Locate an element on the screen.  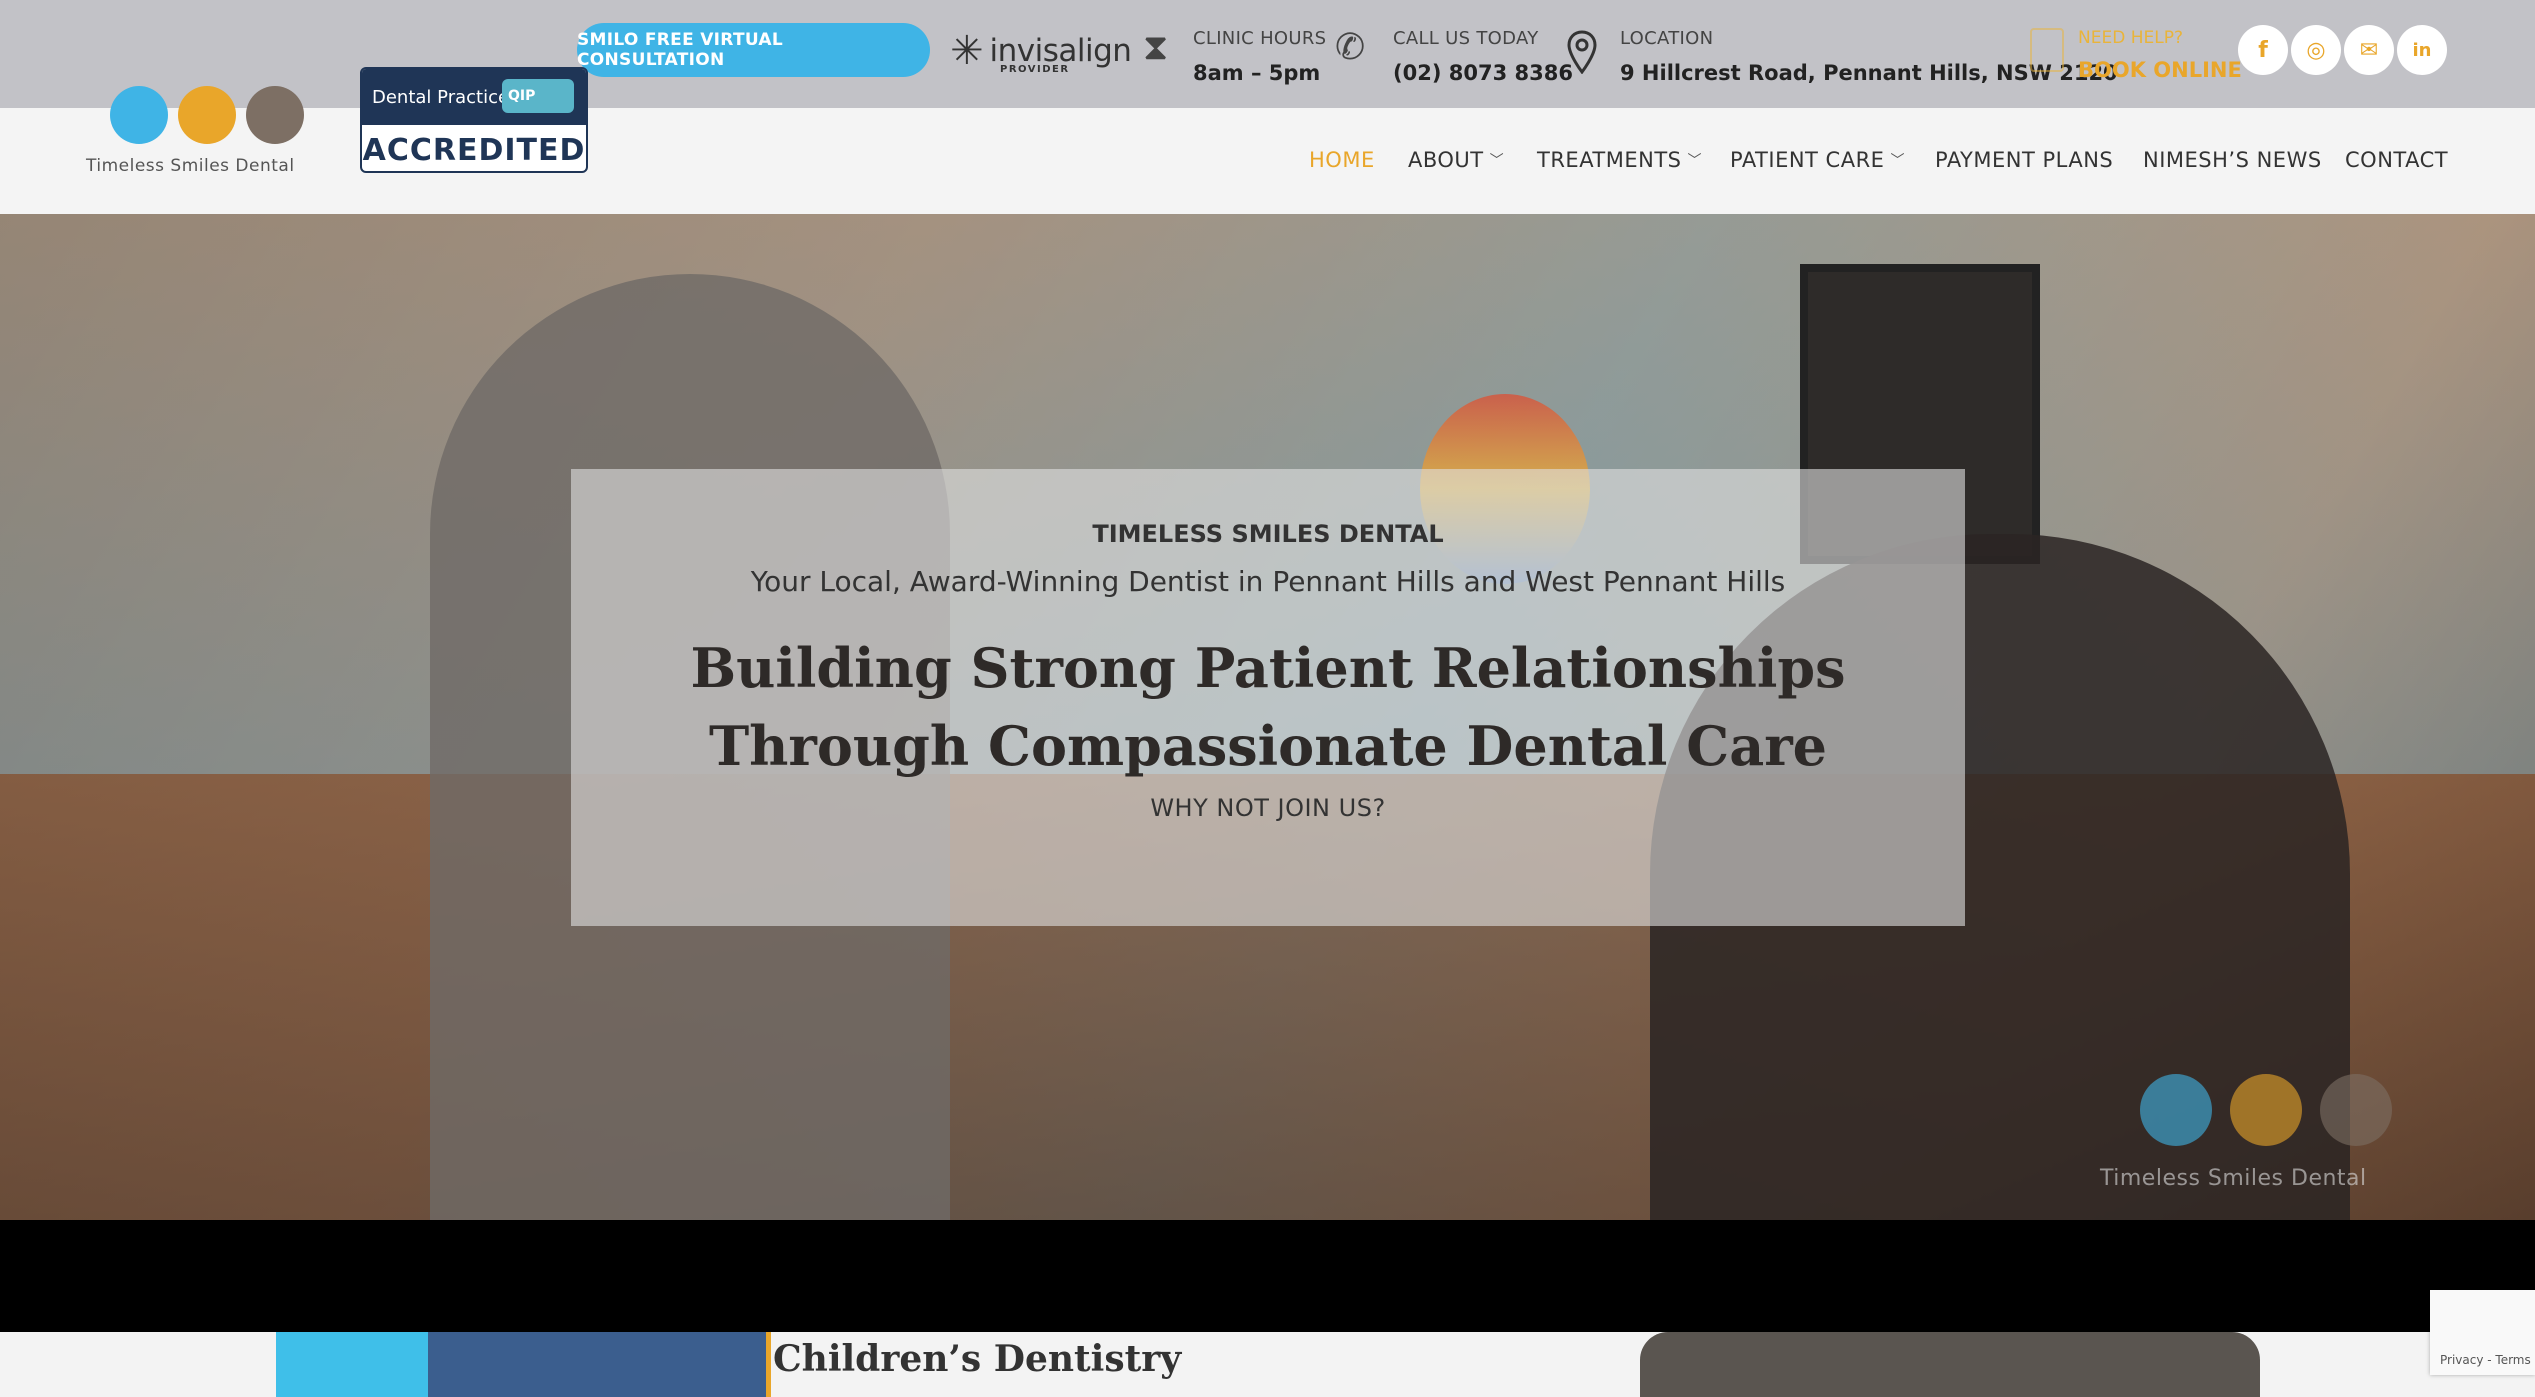
nav-home: HOME is located at coordinates (1342, 160).